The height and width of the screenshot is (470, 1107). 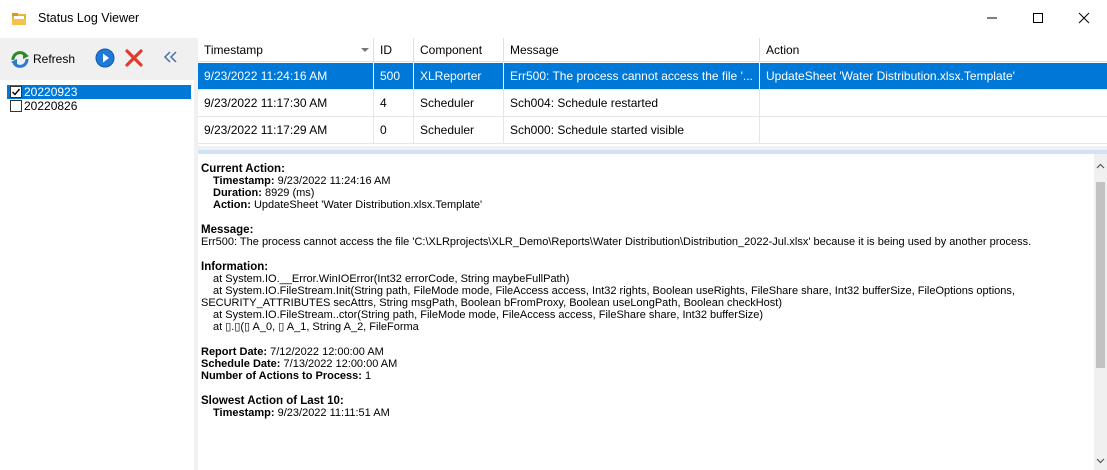 I want to click on information-title: Information:, so click(x=235, y=267).